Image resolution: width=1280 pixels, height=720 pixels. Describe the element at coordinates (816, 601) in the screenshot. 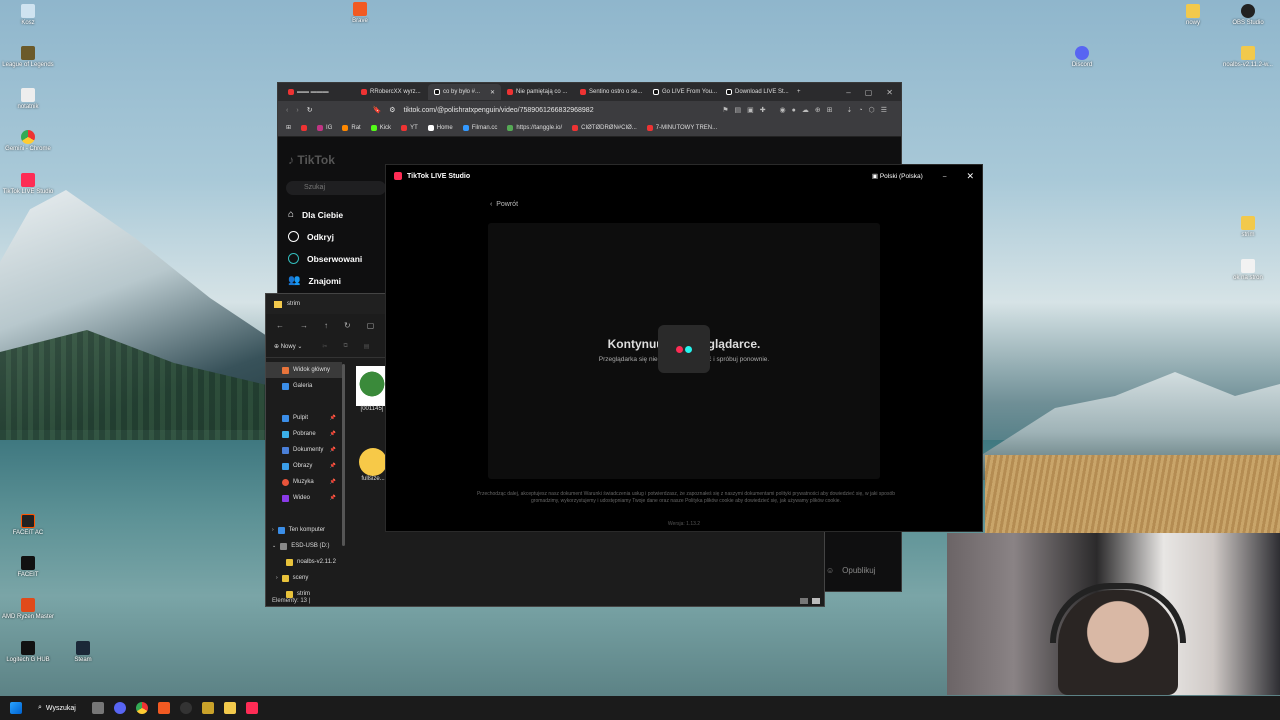

I see `tiles-view-icon` at that location.